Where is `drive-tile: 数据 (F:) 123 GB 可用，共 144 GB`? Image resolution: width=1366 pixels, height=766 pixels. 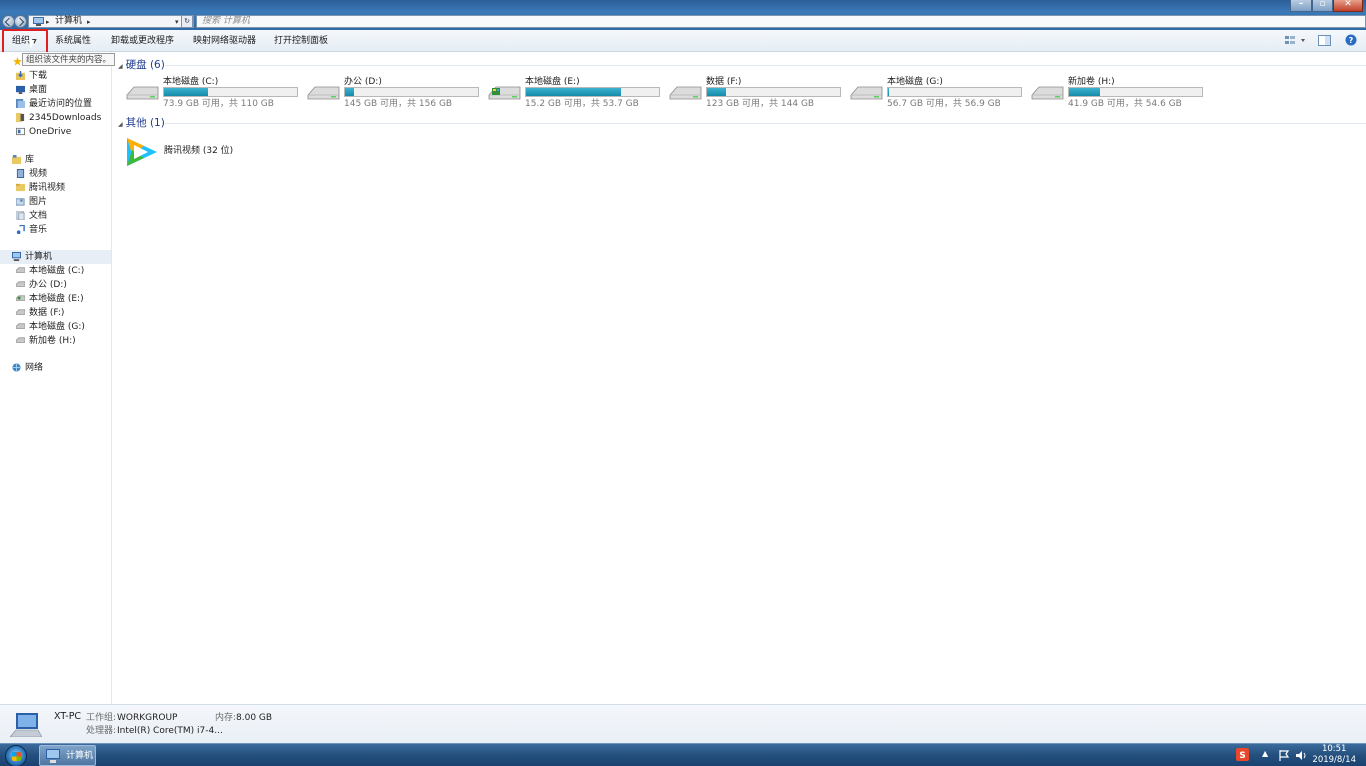
drive-tile: 数据 (F:) 123 GB 可用，共 144 GB is located at coordinates (757, 93).